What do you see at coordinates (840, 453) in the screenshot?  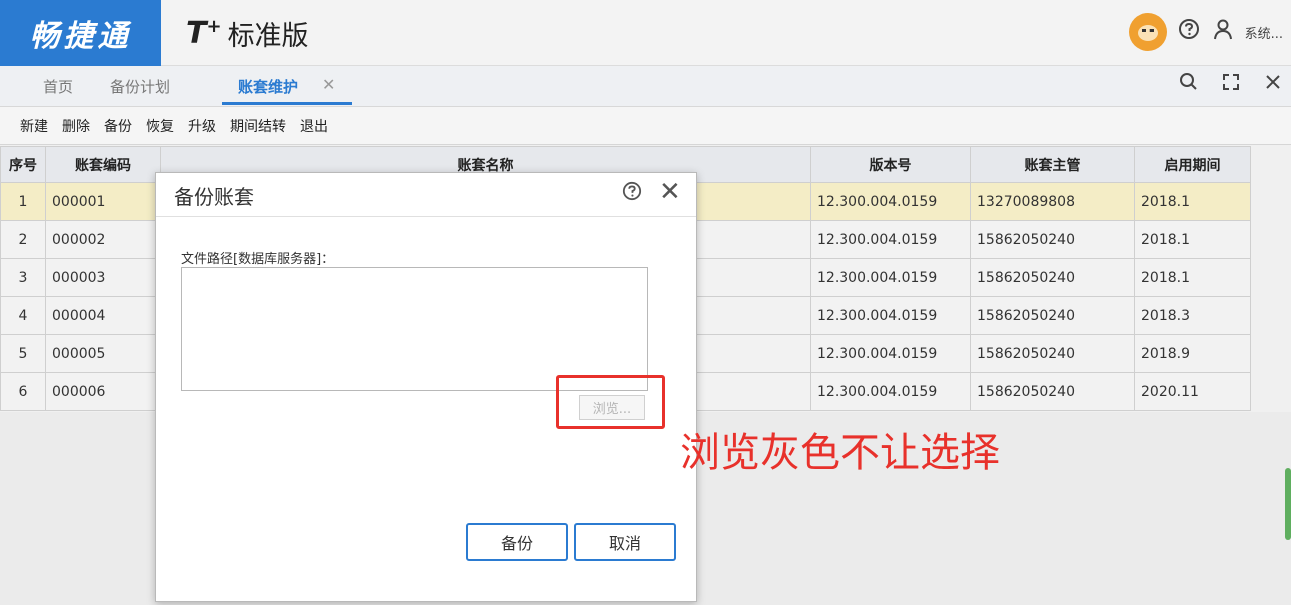 I see `annotation-note: 浏览灰色不让选择` at bounding box center [840, 453].